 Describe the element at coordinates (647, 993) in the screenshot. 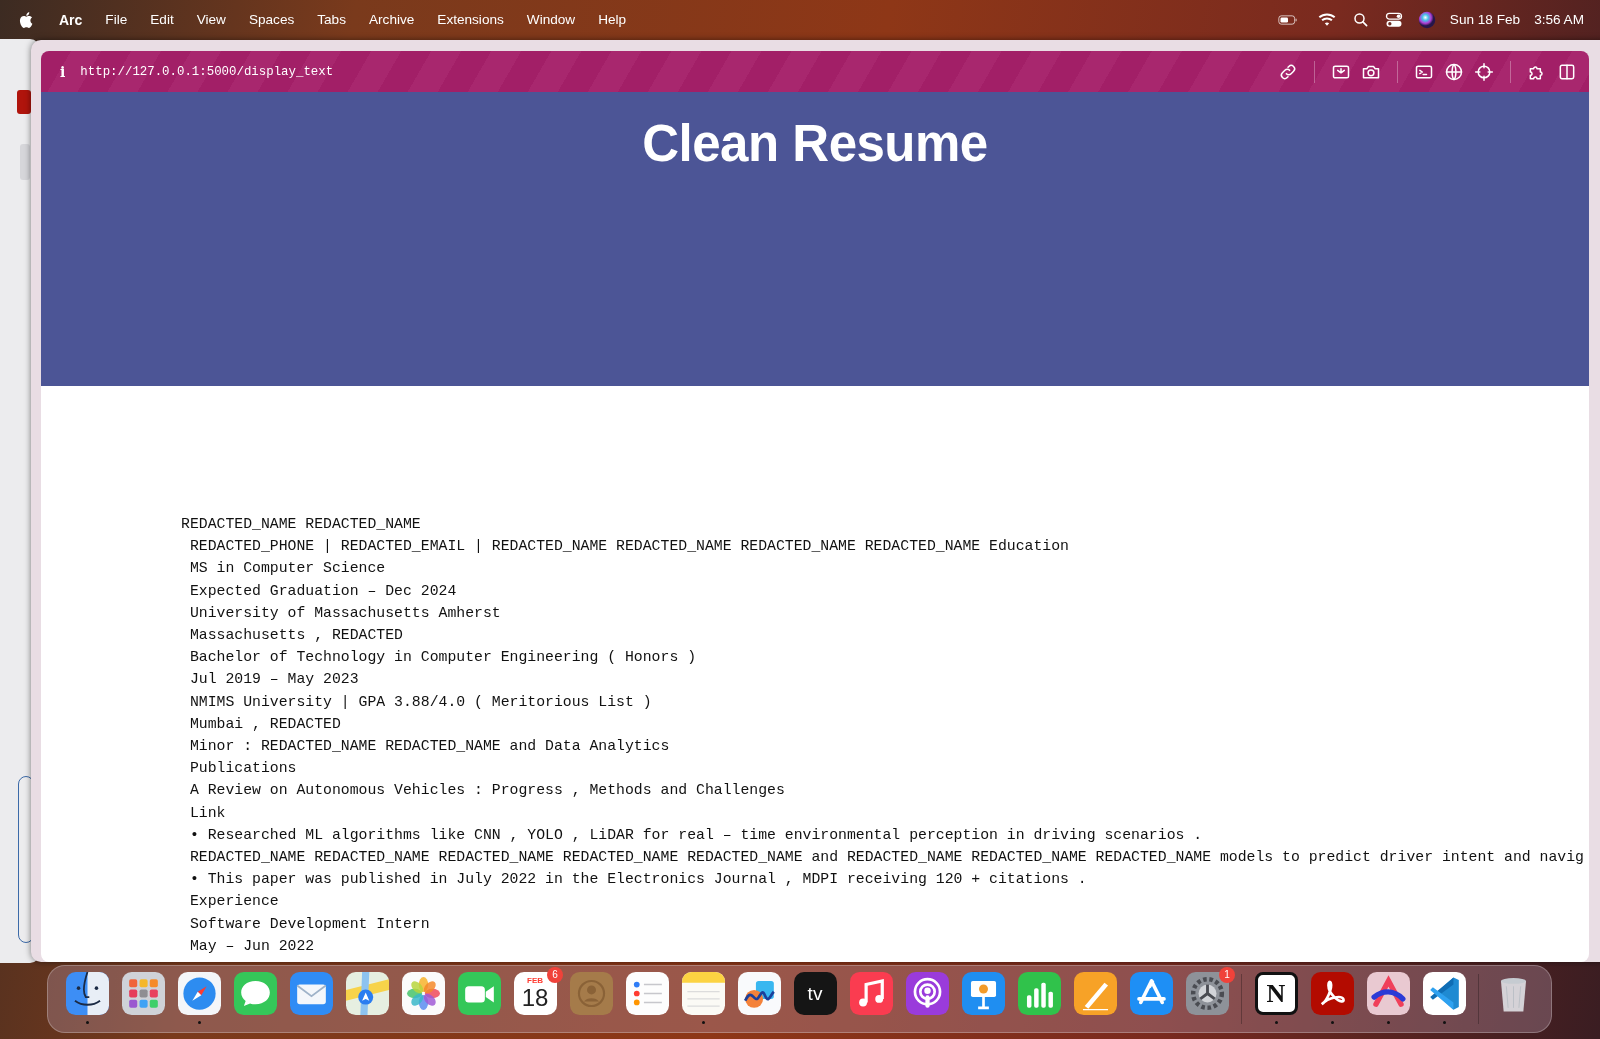

I see `checklist-icon` at that location.